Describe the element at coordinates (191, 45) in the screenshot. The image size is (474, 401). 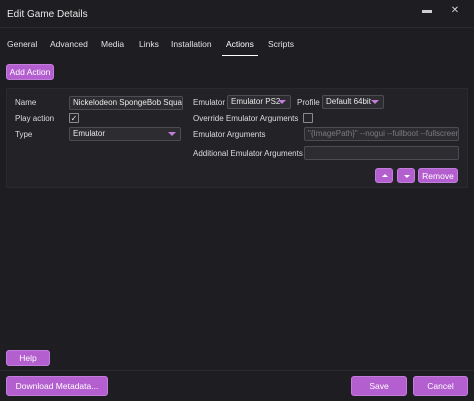
I see `tab-installation: Installation` at that location.